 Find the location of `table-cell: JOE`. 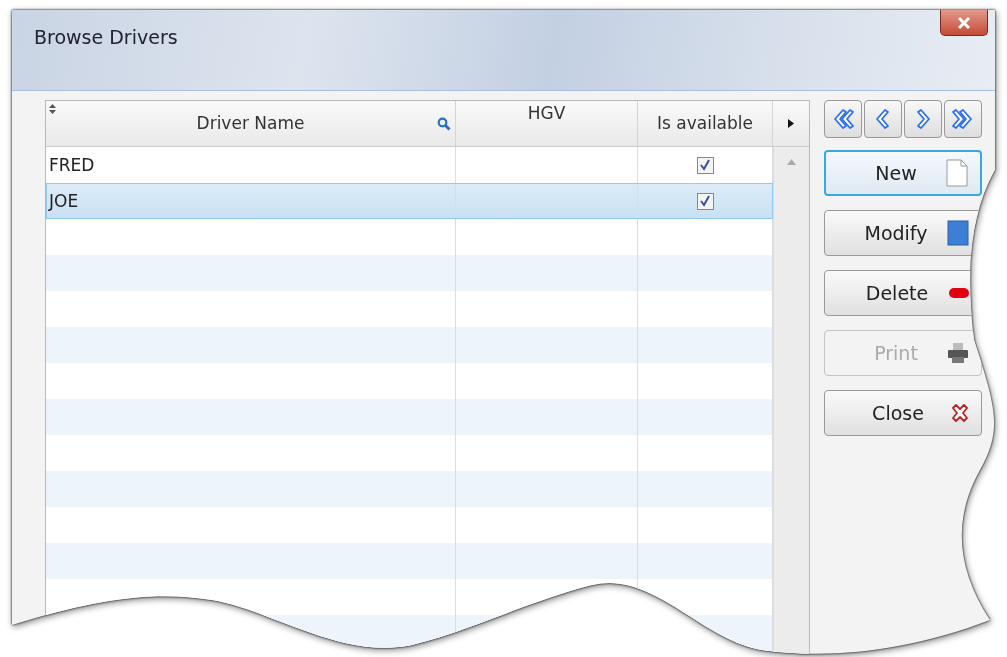

table-cell: JOE is located at coordinates (251, 201).